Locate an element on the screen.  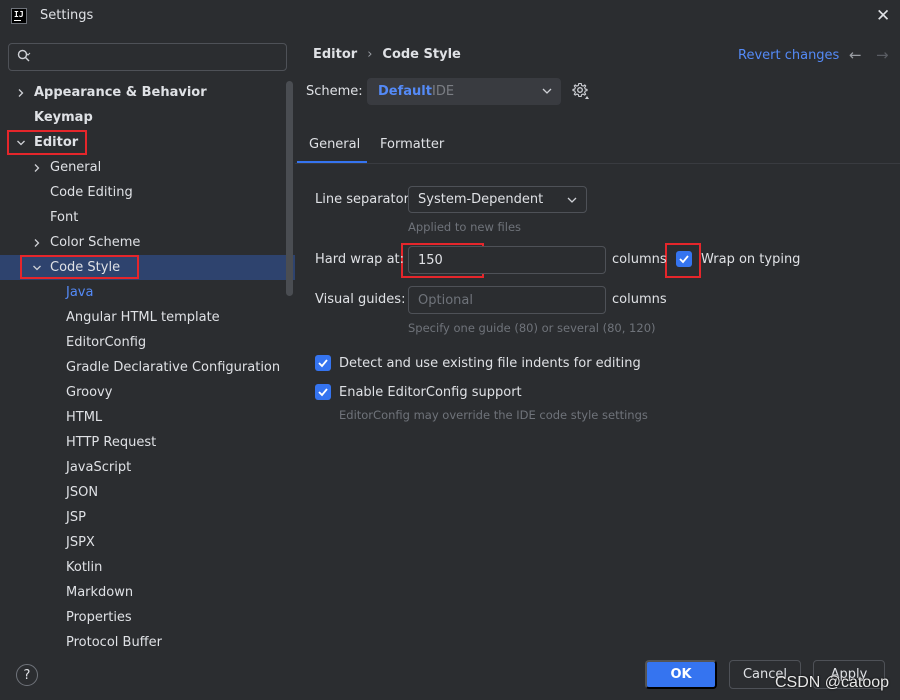
search-input is located at coordinates (159, 57).